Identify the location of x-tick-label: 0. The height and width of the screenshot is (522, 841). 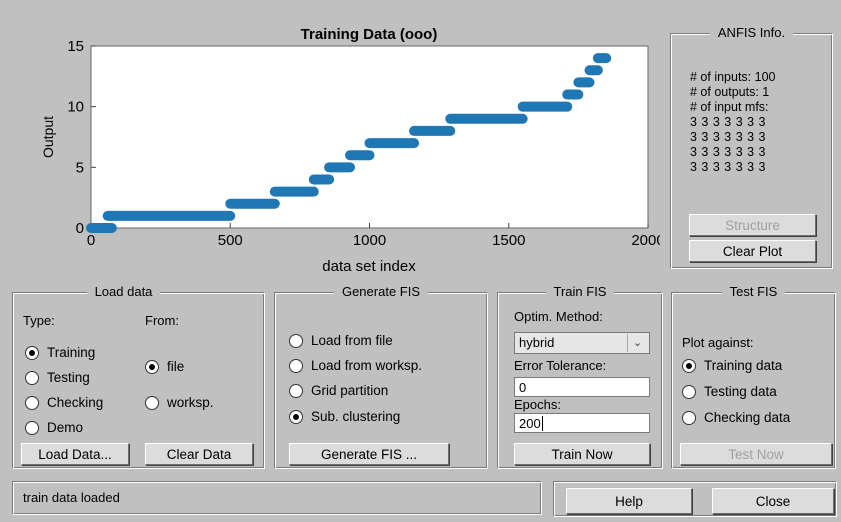
(91, 240).